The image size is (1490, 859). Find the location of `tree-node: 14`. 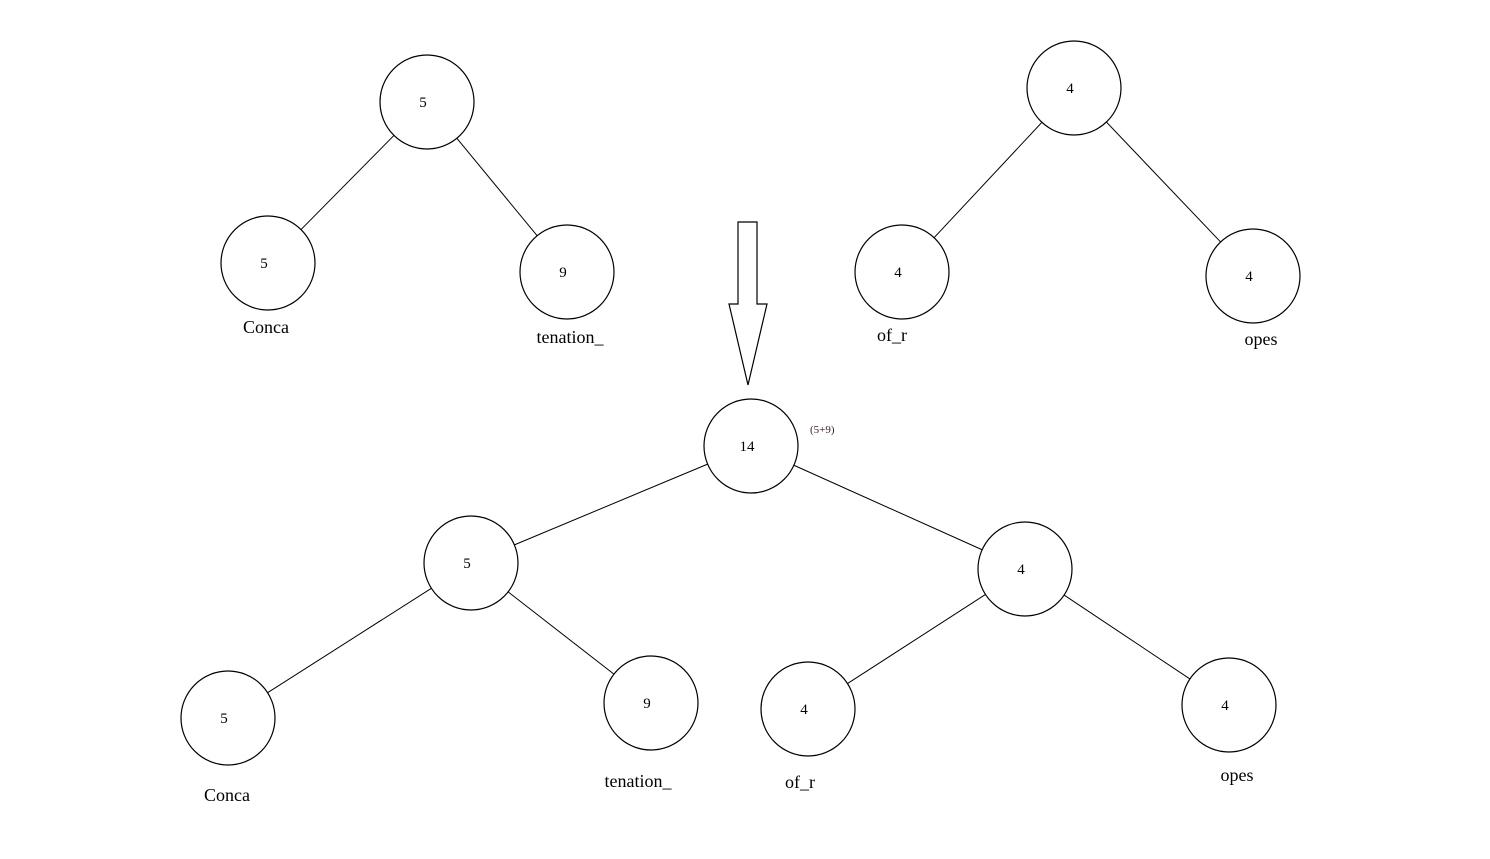

tree-node: 14 is located at coordinates (751, 446).